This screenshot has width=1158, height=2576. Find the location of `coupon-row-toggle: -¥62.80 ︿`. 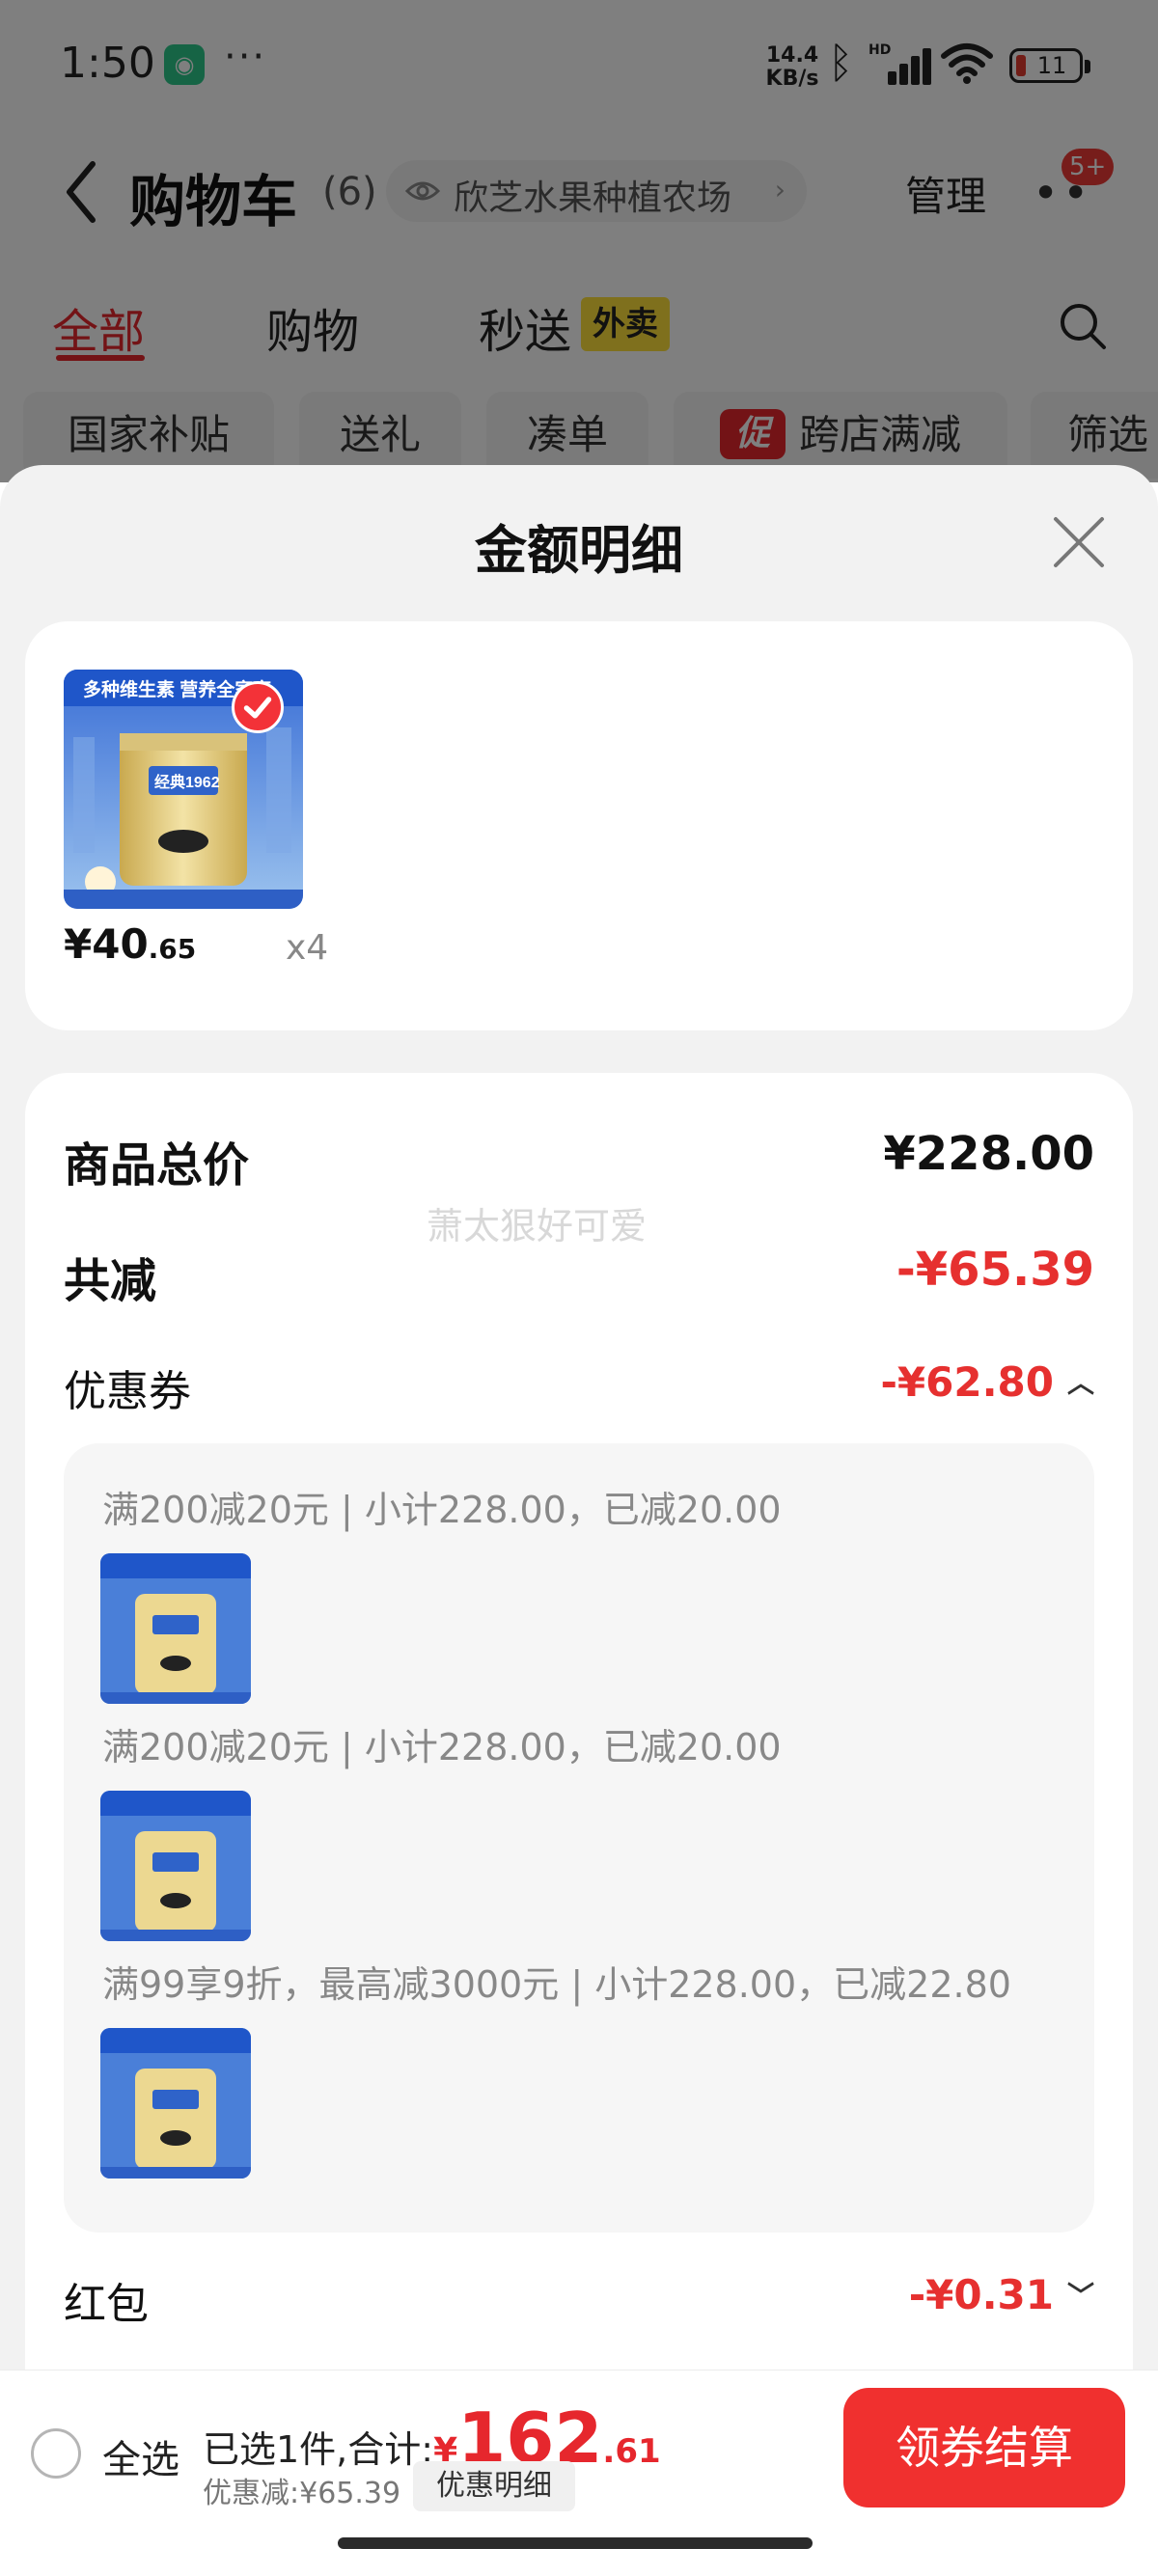

coupon-row-toggle: -¥62.80 ︿ is located at coordinates (987, 1382).